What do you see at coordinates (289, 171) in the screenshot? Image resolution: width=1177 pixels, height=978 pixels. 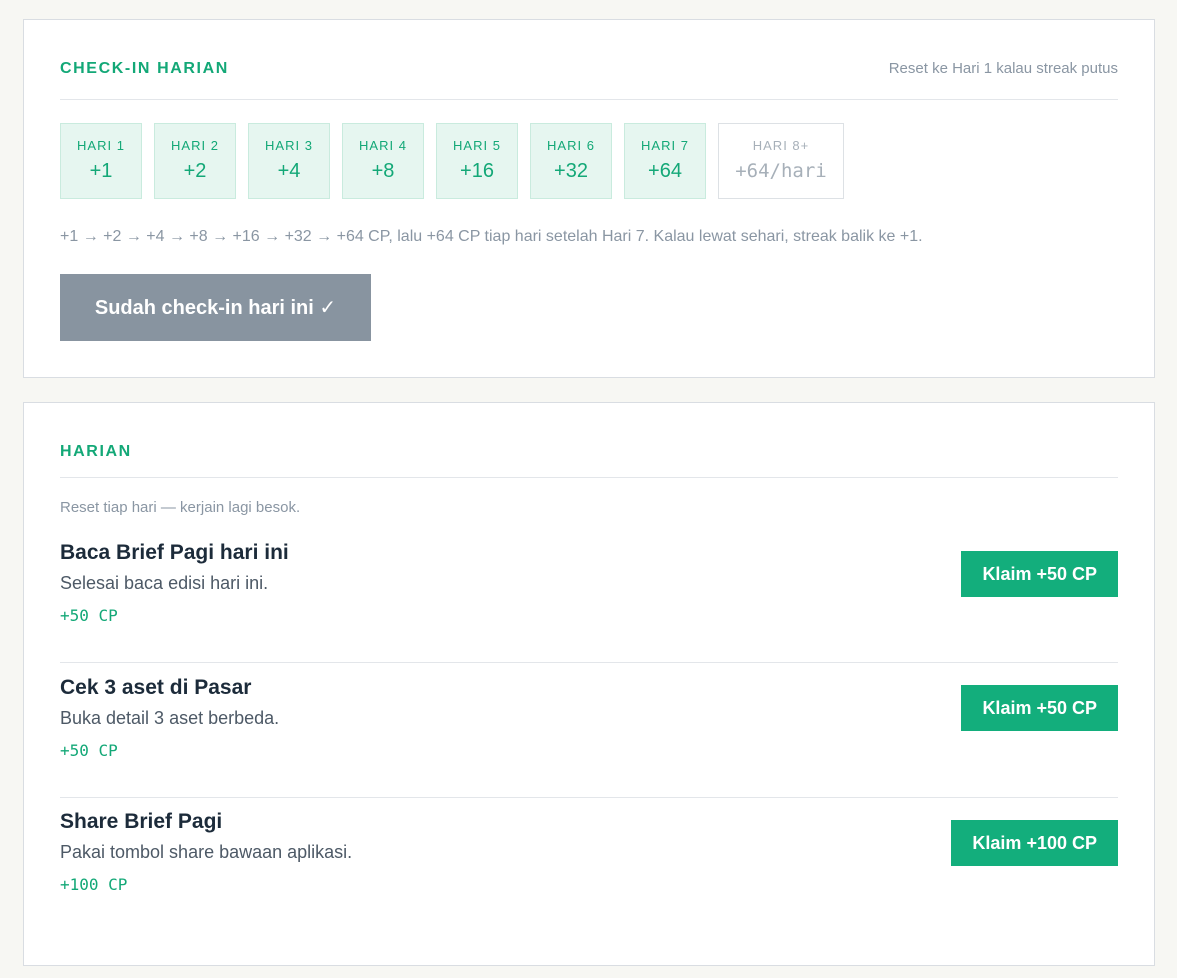 I see `day-value: +4` at bounding box center [289, 171].